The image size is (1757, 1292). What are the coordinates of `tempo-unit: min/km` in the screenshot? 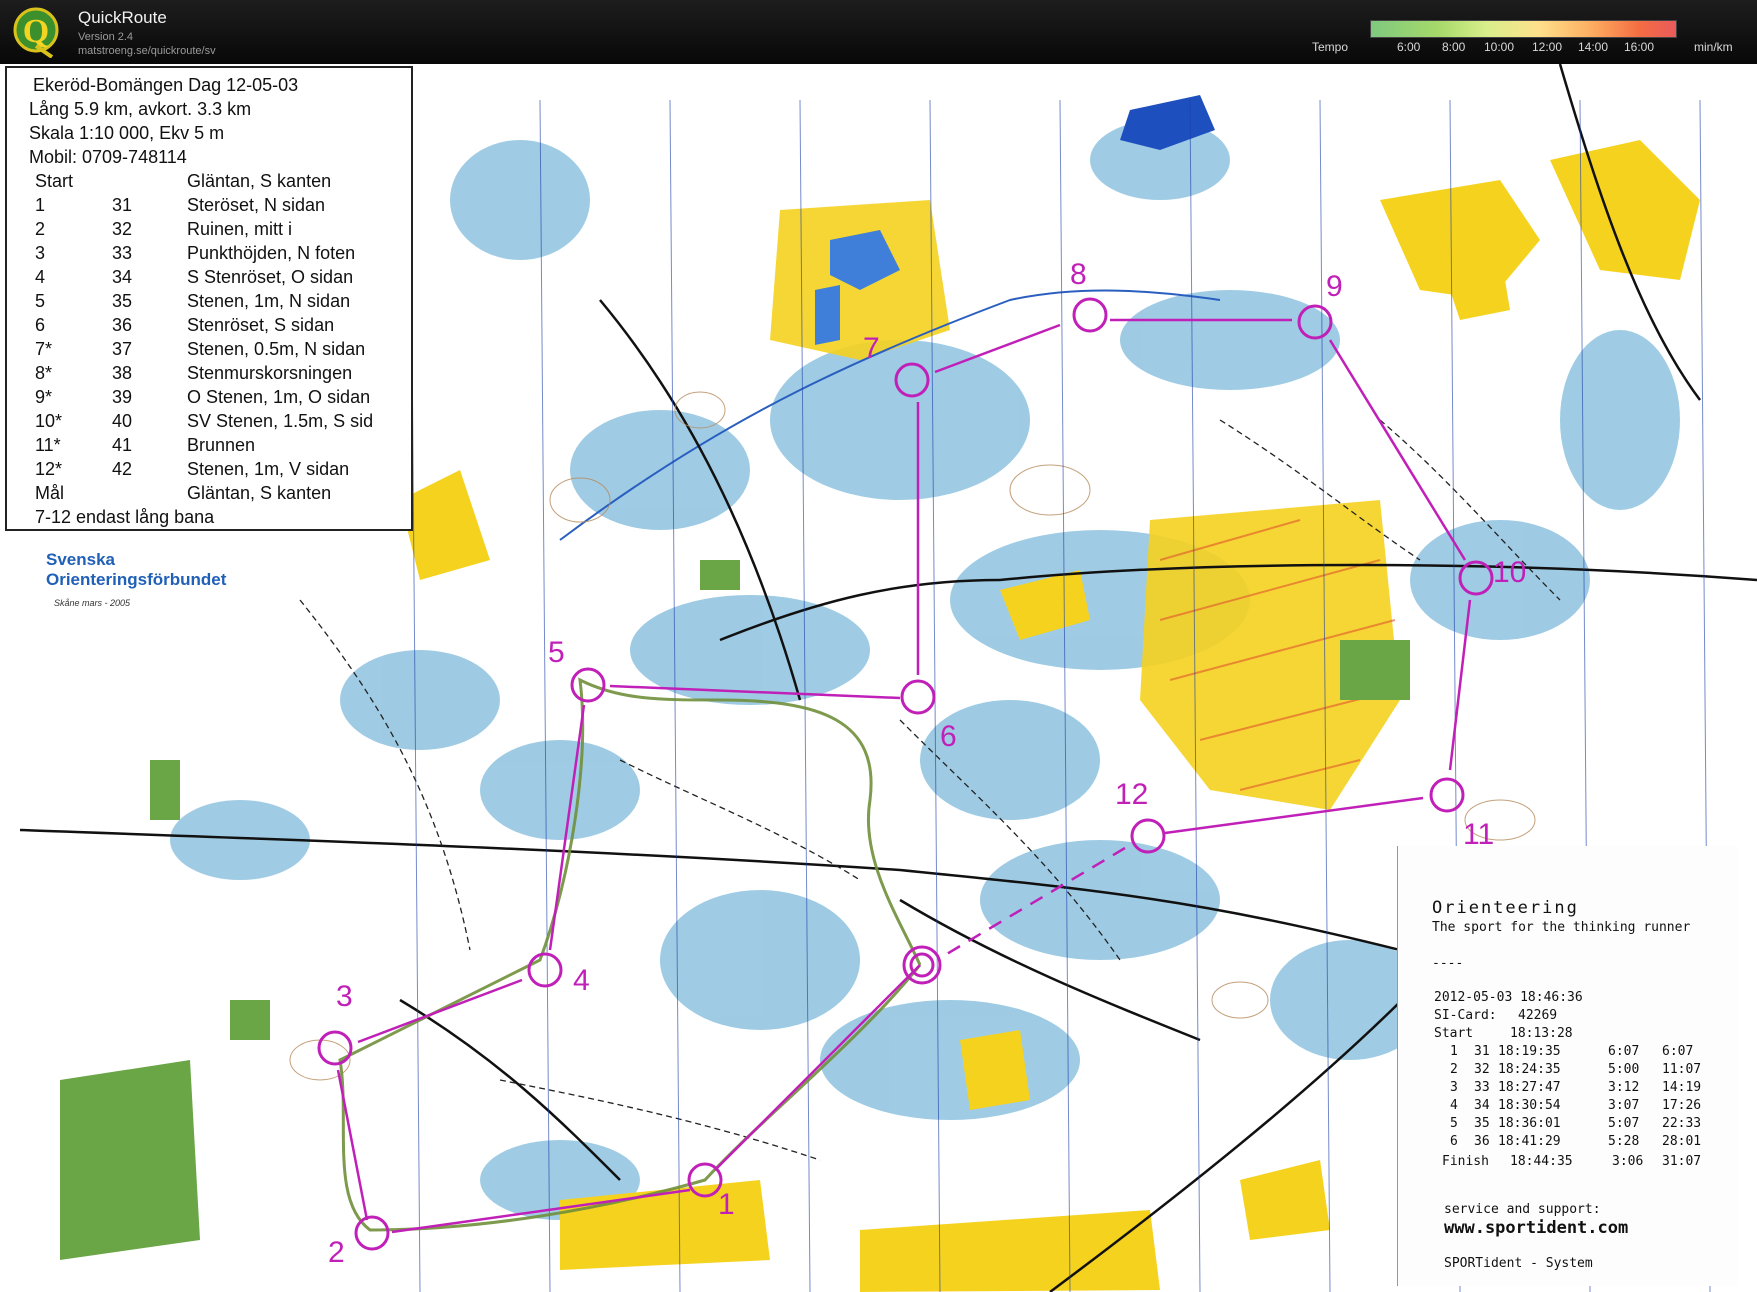 It's located at (1713, 47).